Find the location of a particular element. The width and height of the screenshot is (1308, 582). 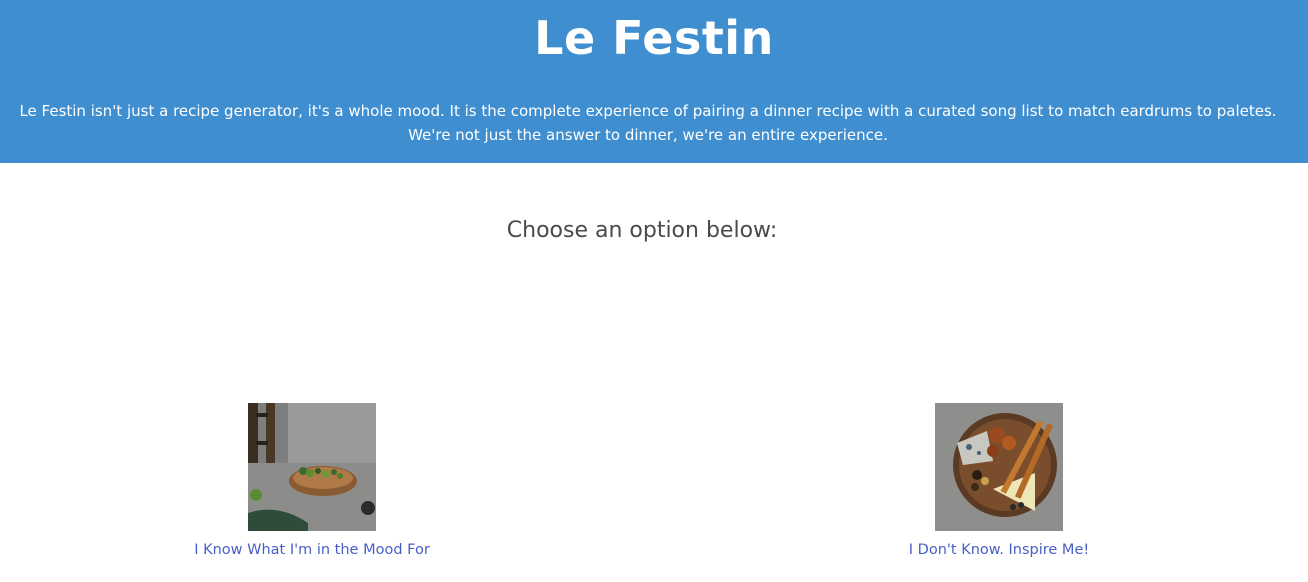

mood-known-link: I Know What I'm in the Mood For is located at coordinates (312, 550).